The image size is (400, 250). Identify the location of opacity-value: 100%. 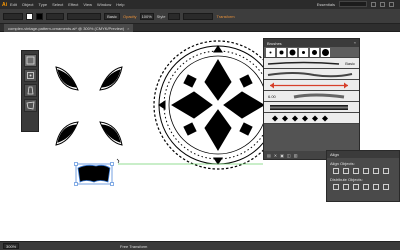
(146, 16).